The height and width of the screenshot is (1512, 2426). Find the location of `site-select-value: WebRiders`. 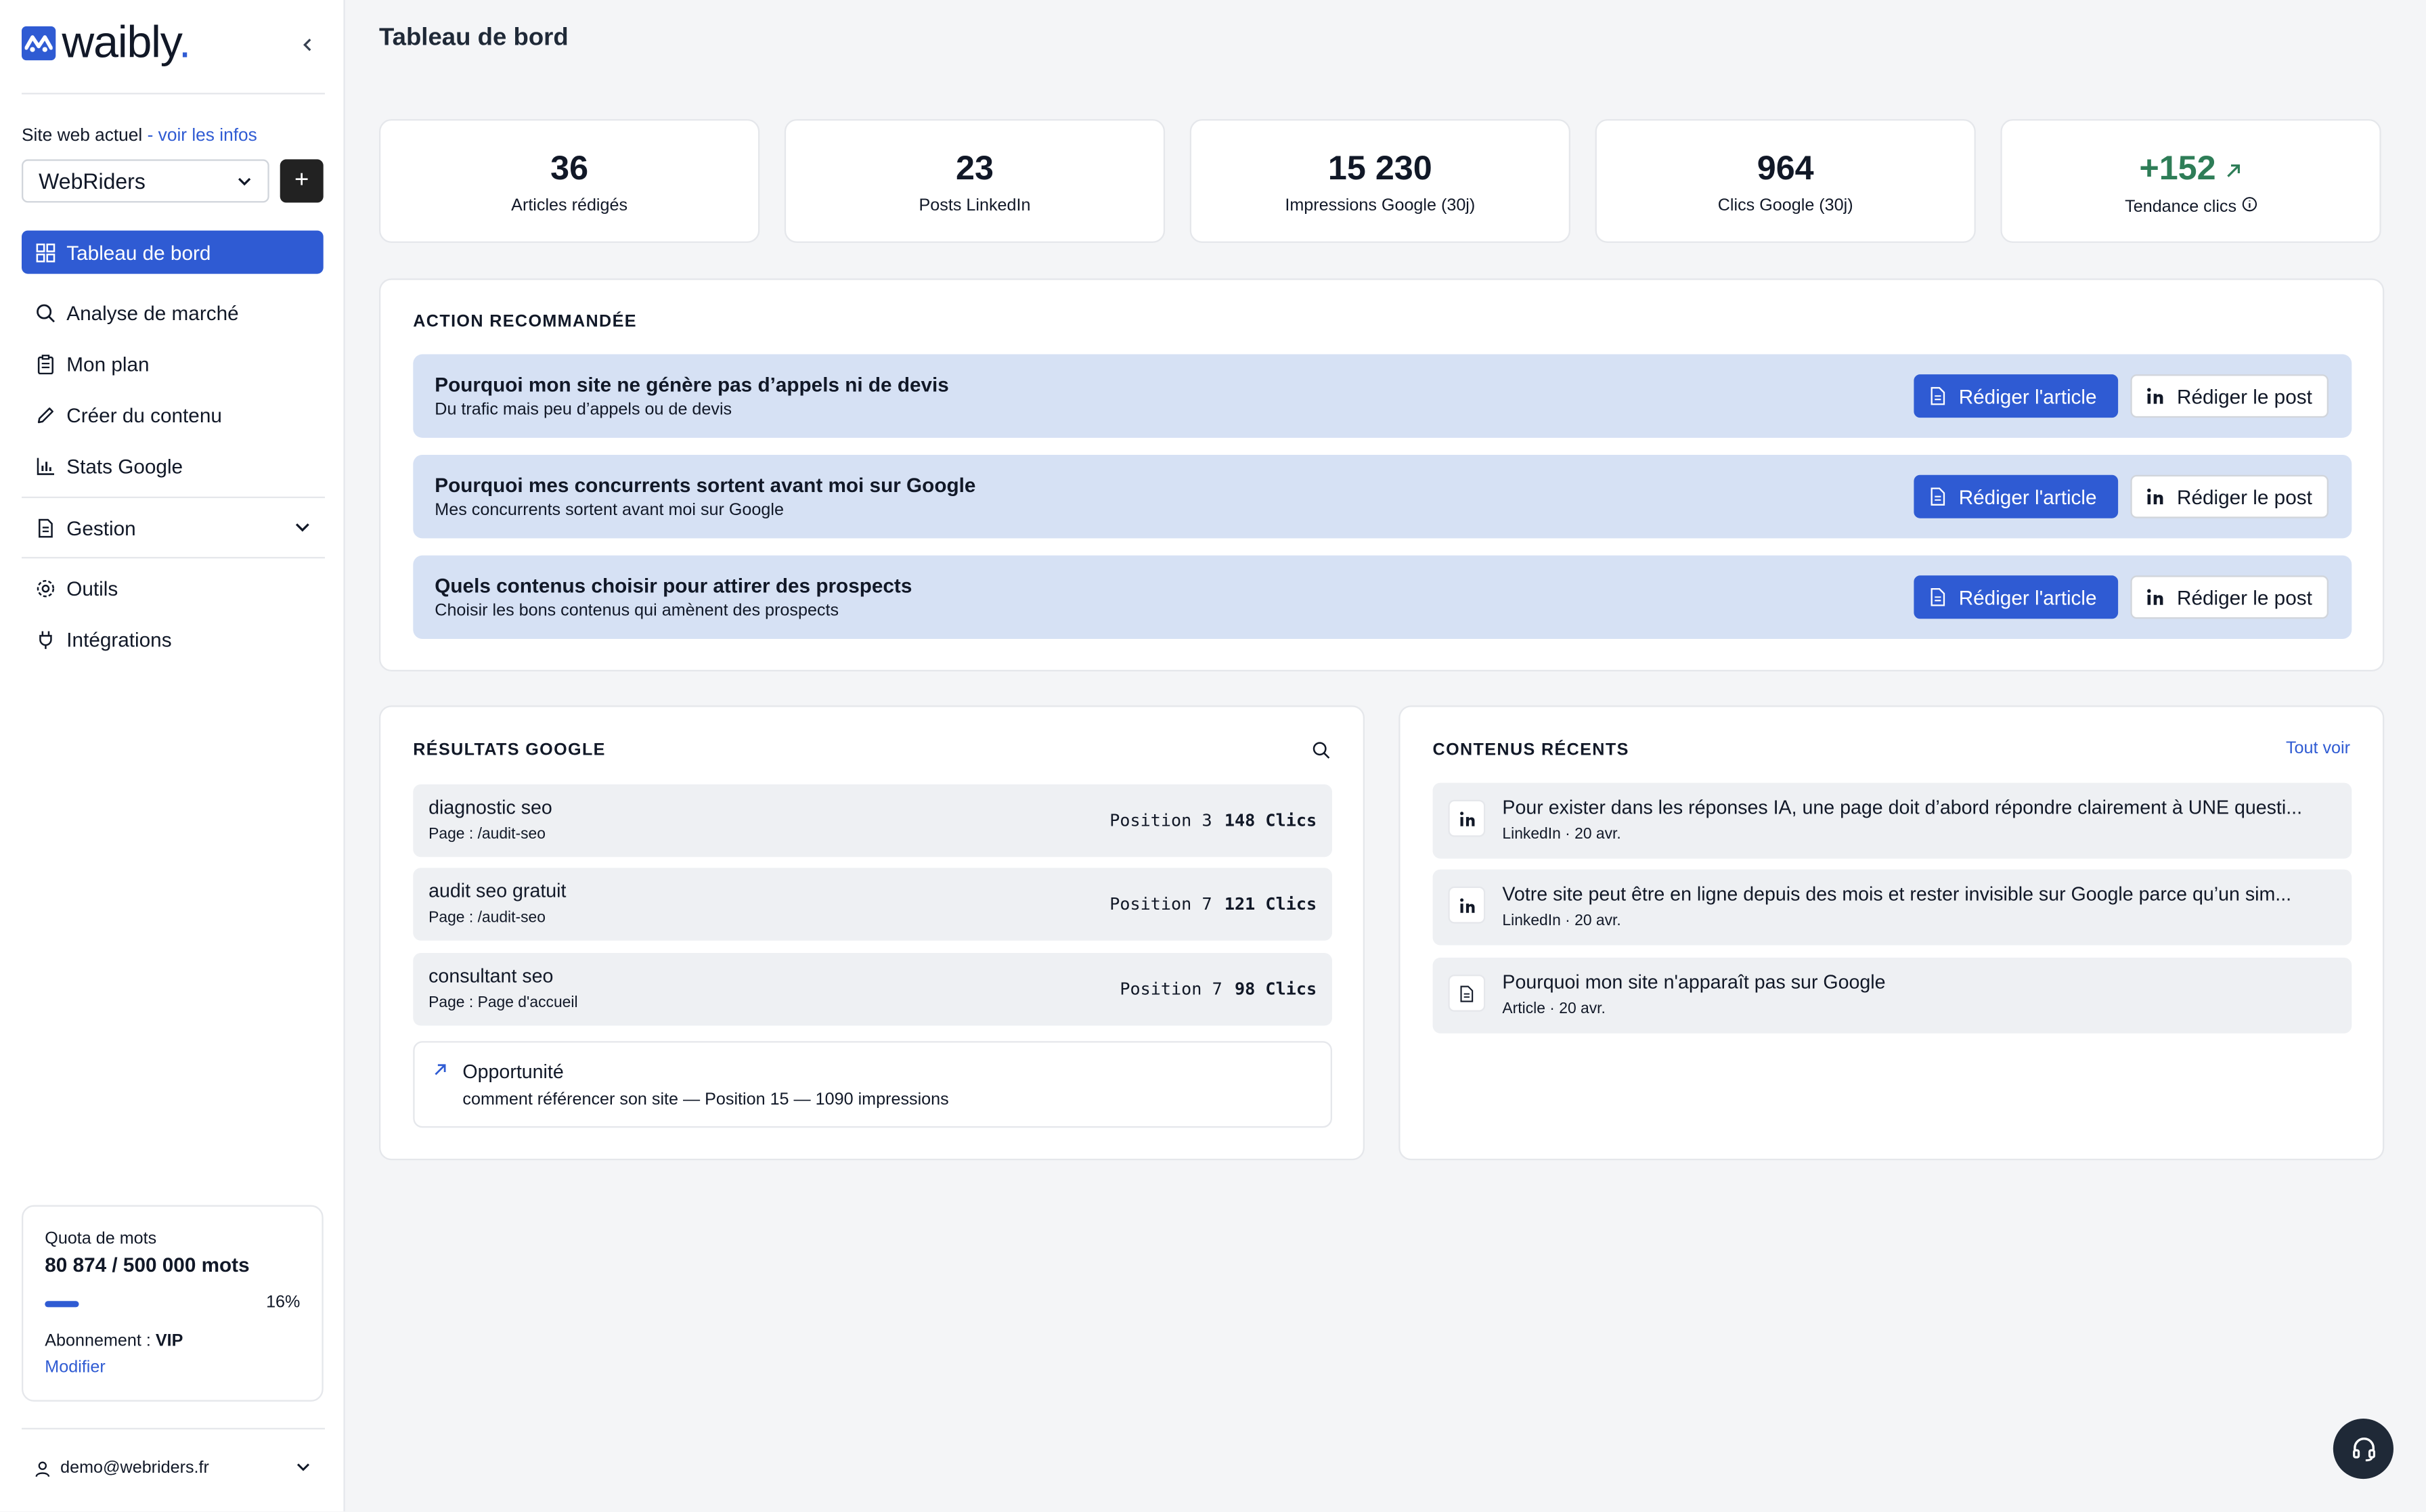

site-select-value: WebRiders is located at coordinates (92, 181).